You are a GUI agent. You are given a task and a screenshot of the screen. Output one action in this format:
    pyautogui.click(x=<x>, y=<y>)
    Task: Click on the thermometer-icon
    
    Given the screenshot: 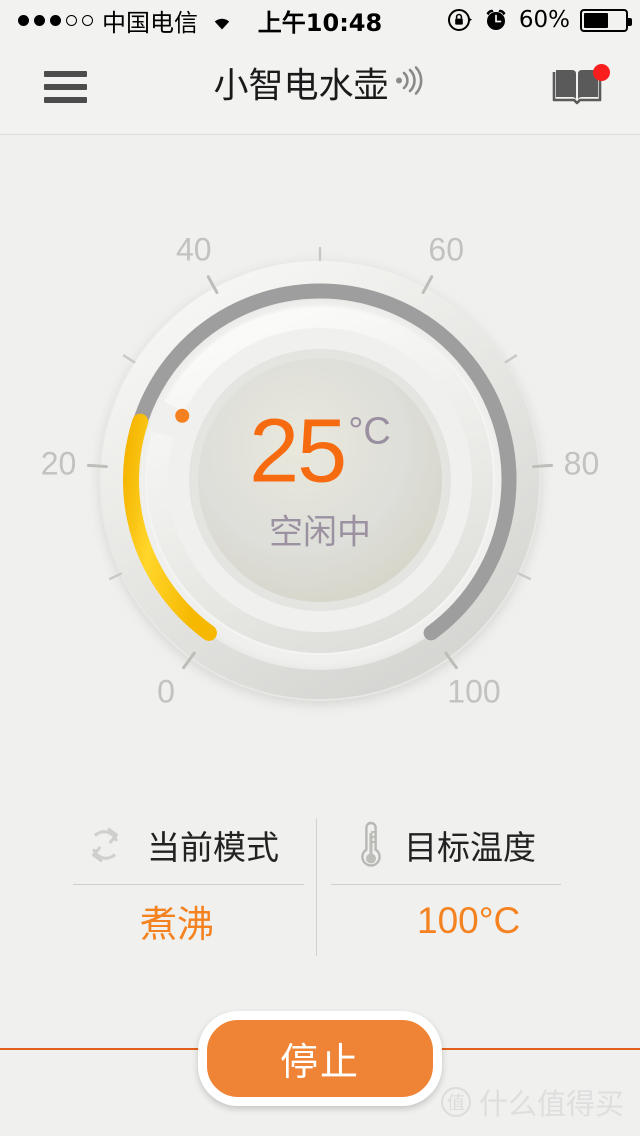 What is the action you would take?
    pyautogui.click(x=371, y=844)
    